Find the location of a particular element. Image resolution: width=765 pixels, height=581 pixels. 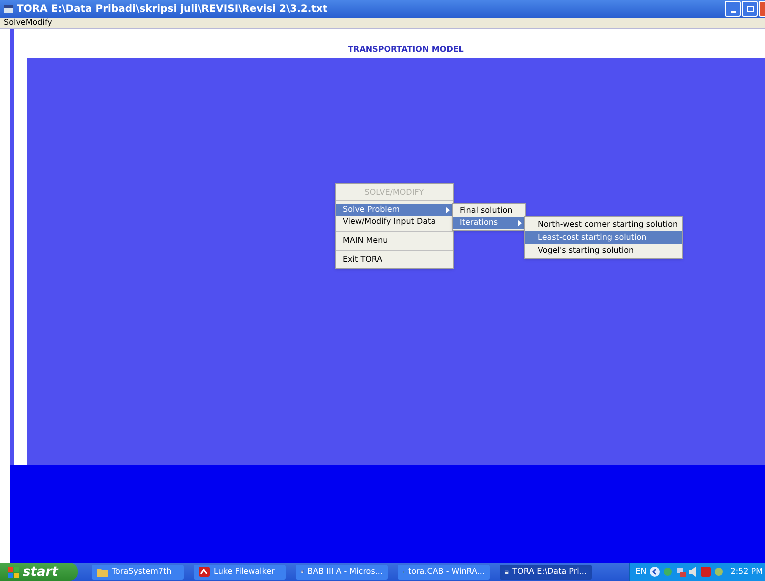

menu-item: Final solution is located at coordinates (489, 211).